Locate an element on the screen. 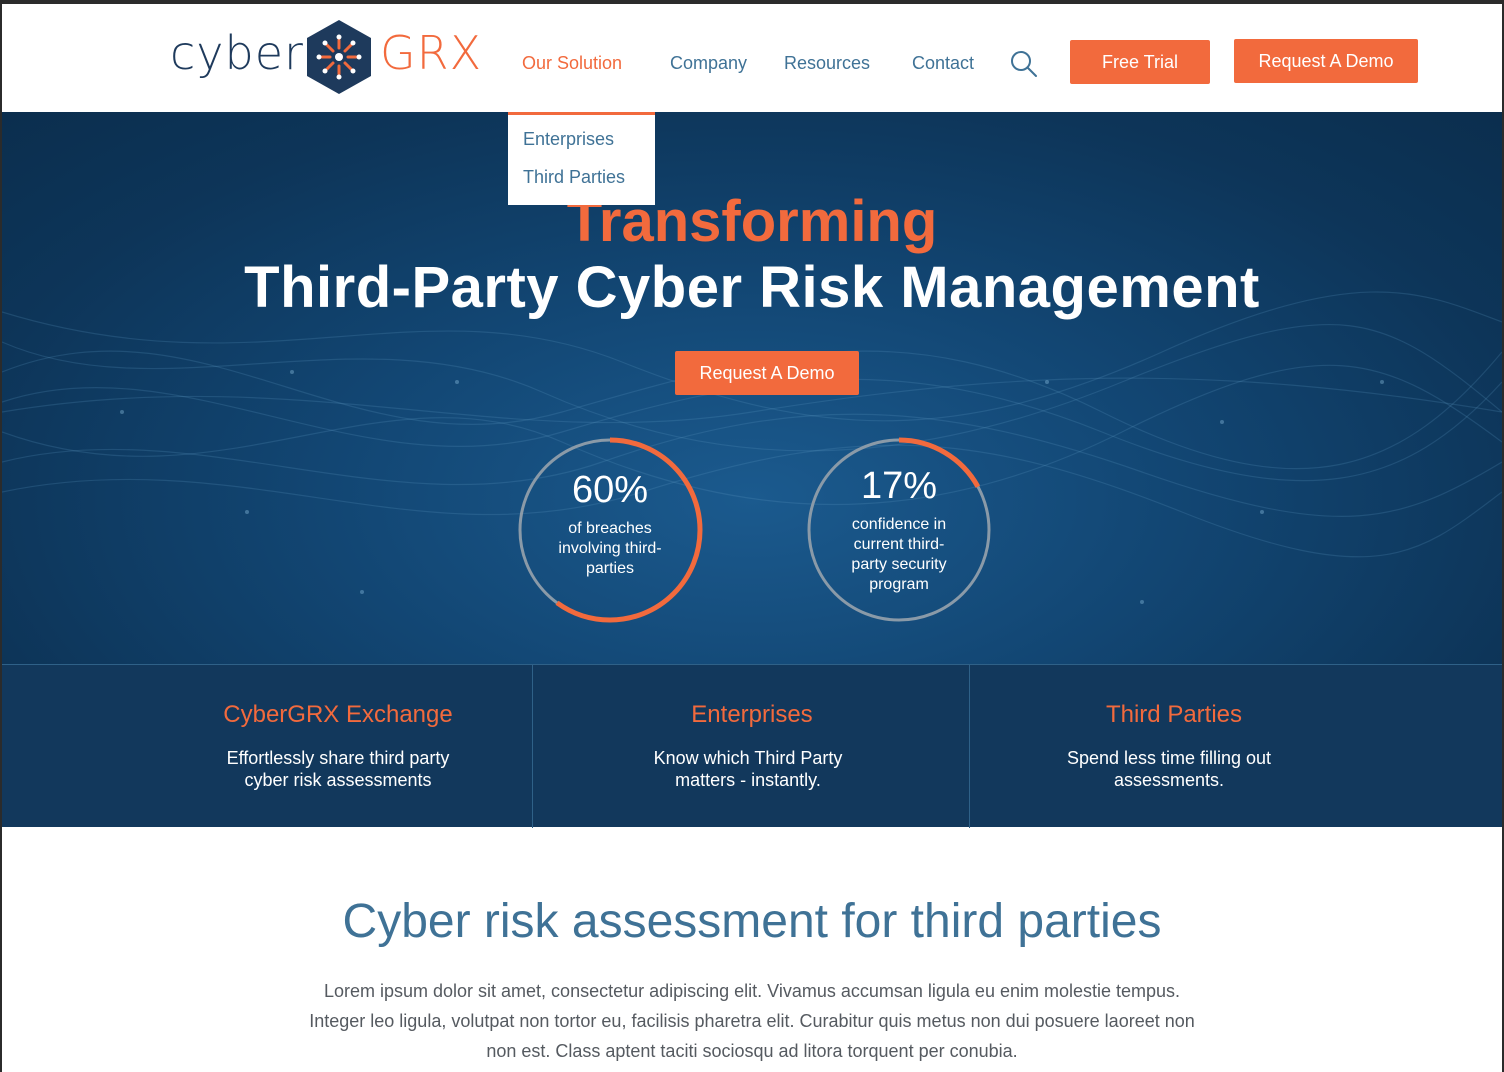  dropdown-item-third-parties: Third Parties is located at coordinates (574, 177).